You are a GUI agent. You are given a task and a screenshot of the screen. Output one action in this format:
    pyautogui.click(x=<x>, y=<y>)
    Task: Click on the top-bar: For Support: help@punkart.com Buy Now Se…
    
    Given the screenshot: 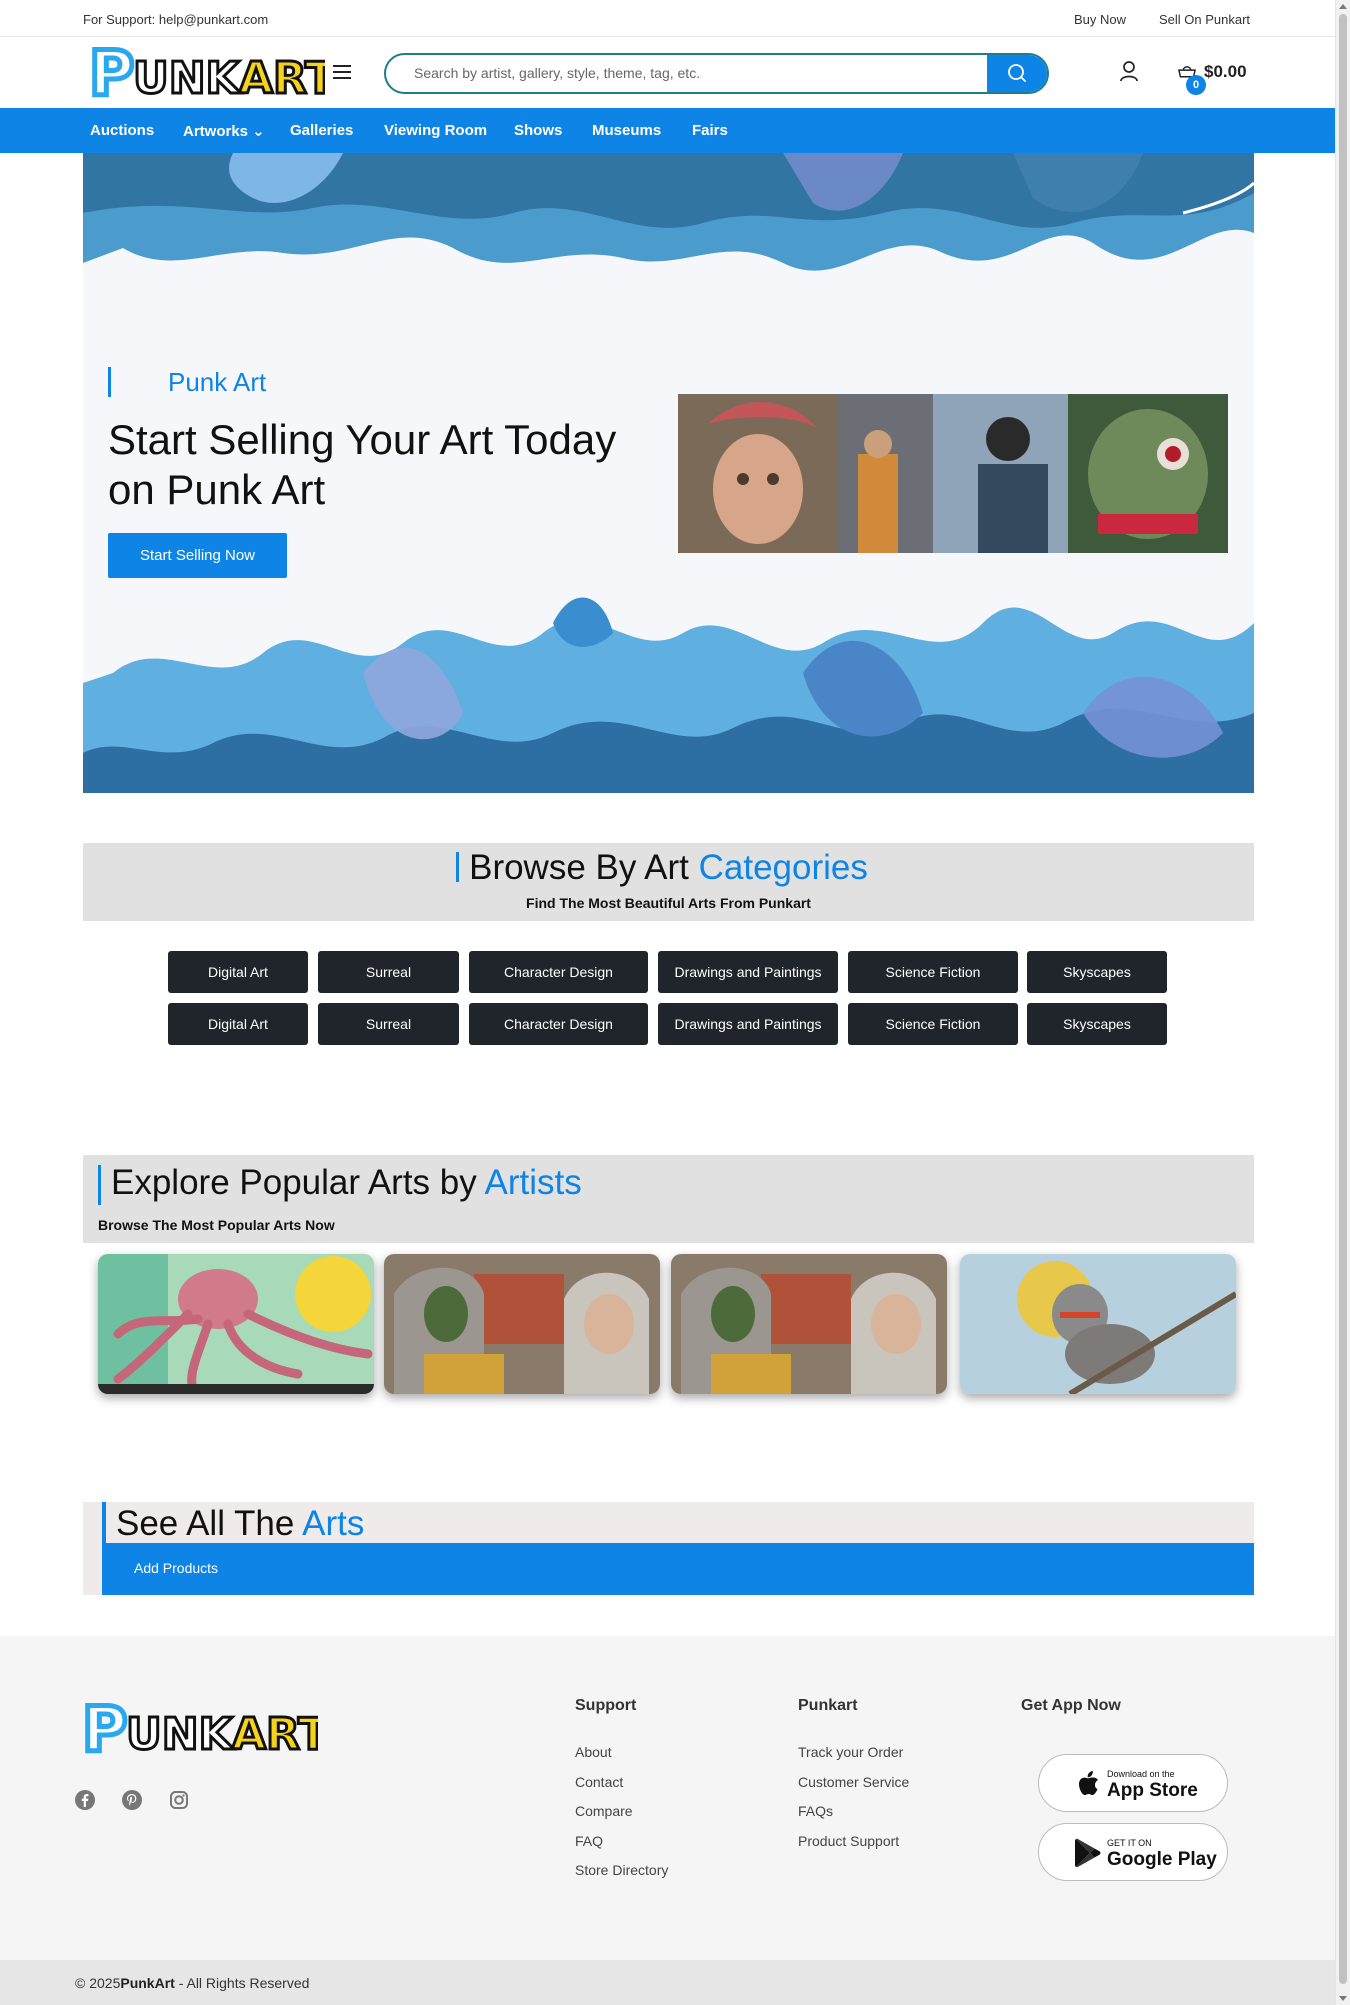 What is the action you would take?
    pyautogui.click(x=667, y=18)
    